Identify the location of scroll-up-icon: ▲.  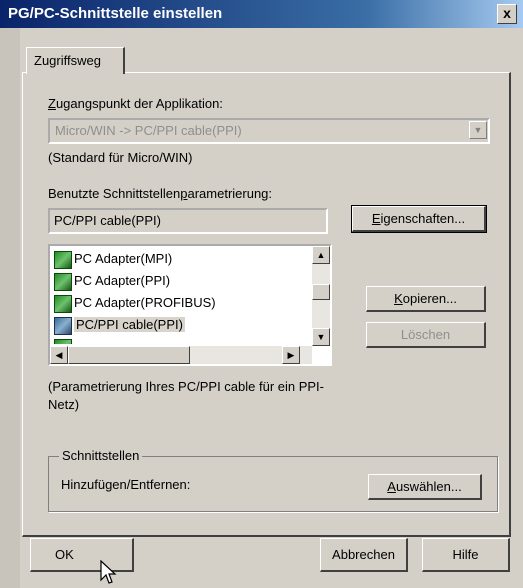
(321, 255).